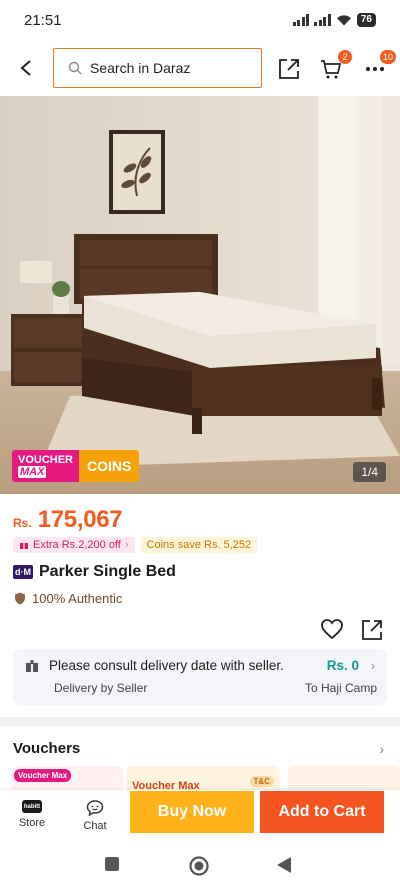 The width and height of the screenshot is (400, 888). What do you see at coordinates (80, 519) in the screenshot?
I see `product-price: 175,067` at bounding box center [80, 519].